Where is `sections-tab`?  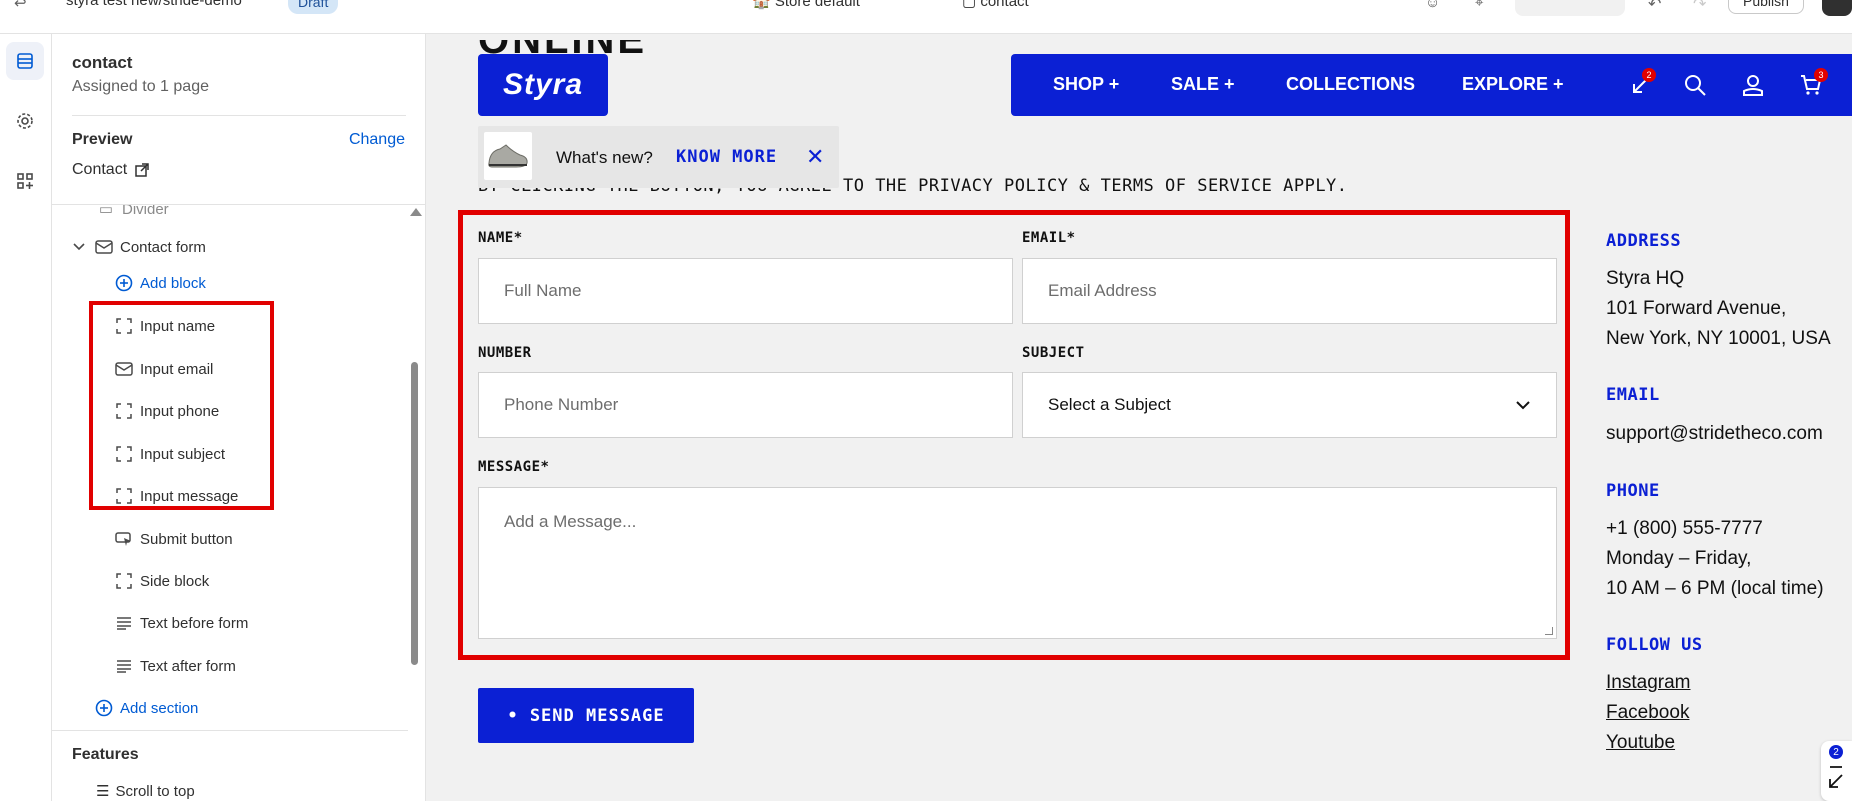
sections-tab is located at coordinates (25, 61).